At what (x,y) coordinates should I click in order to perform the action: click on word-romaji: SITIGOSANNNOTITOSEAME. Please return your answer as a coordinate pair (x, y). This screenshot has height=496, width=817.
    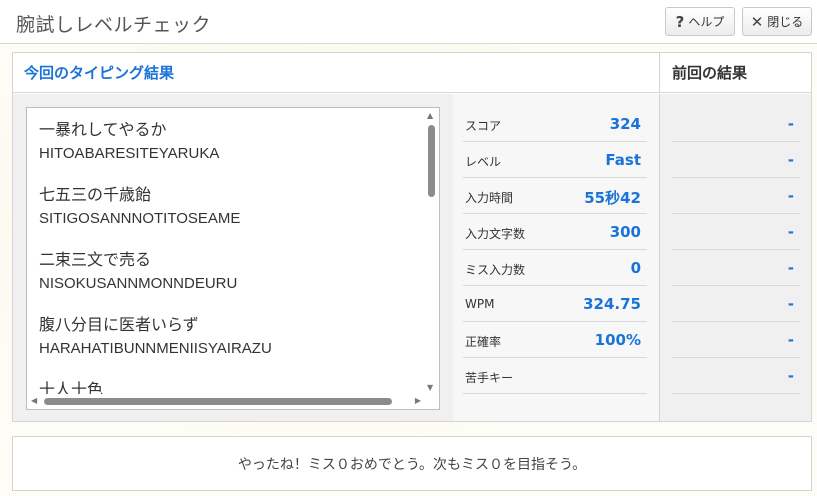
    Looking at the image, I should click on (140, 218).